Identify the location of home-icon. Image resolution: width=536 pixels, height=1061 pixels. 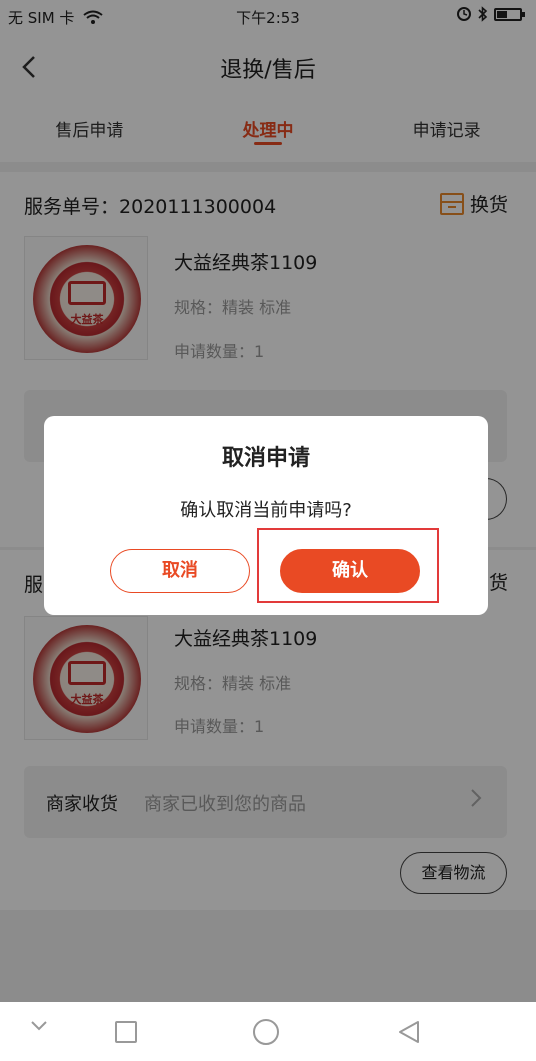
(266, 1032).